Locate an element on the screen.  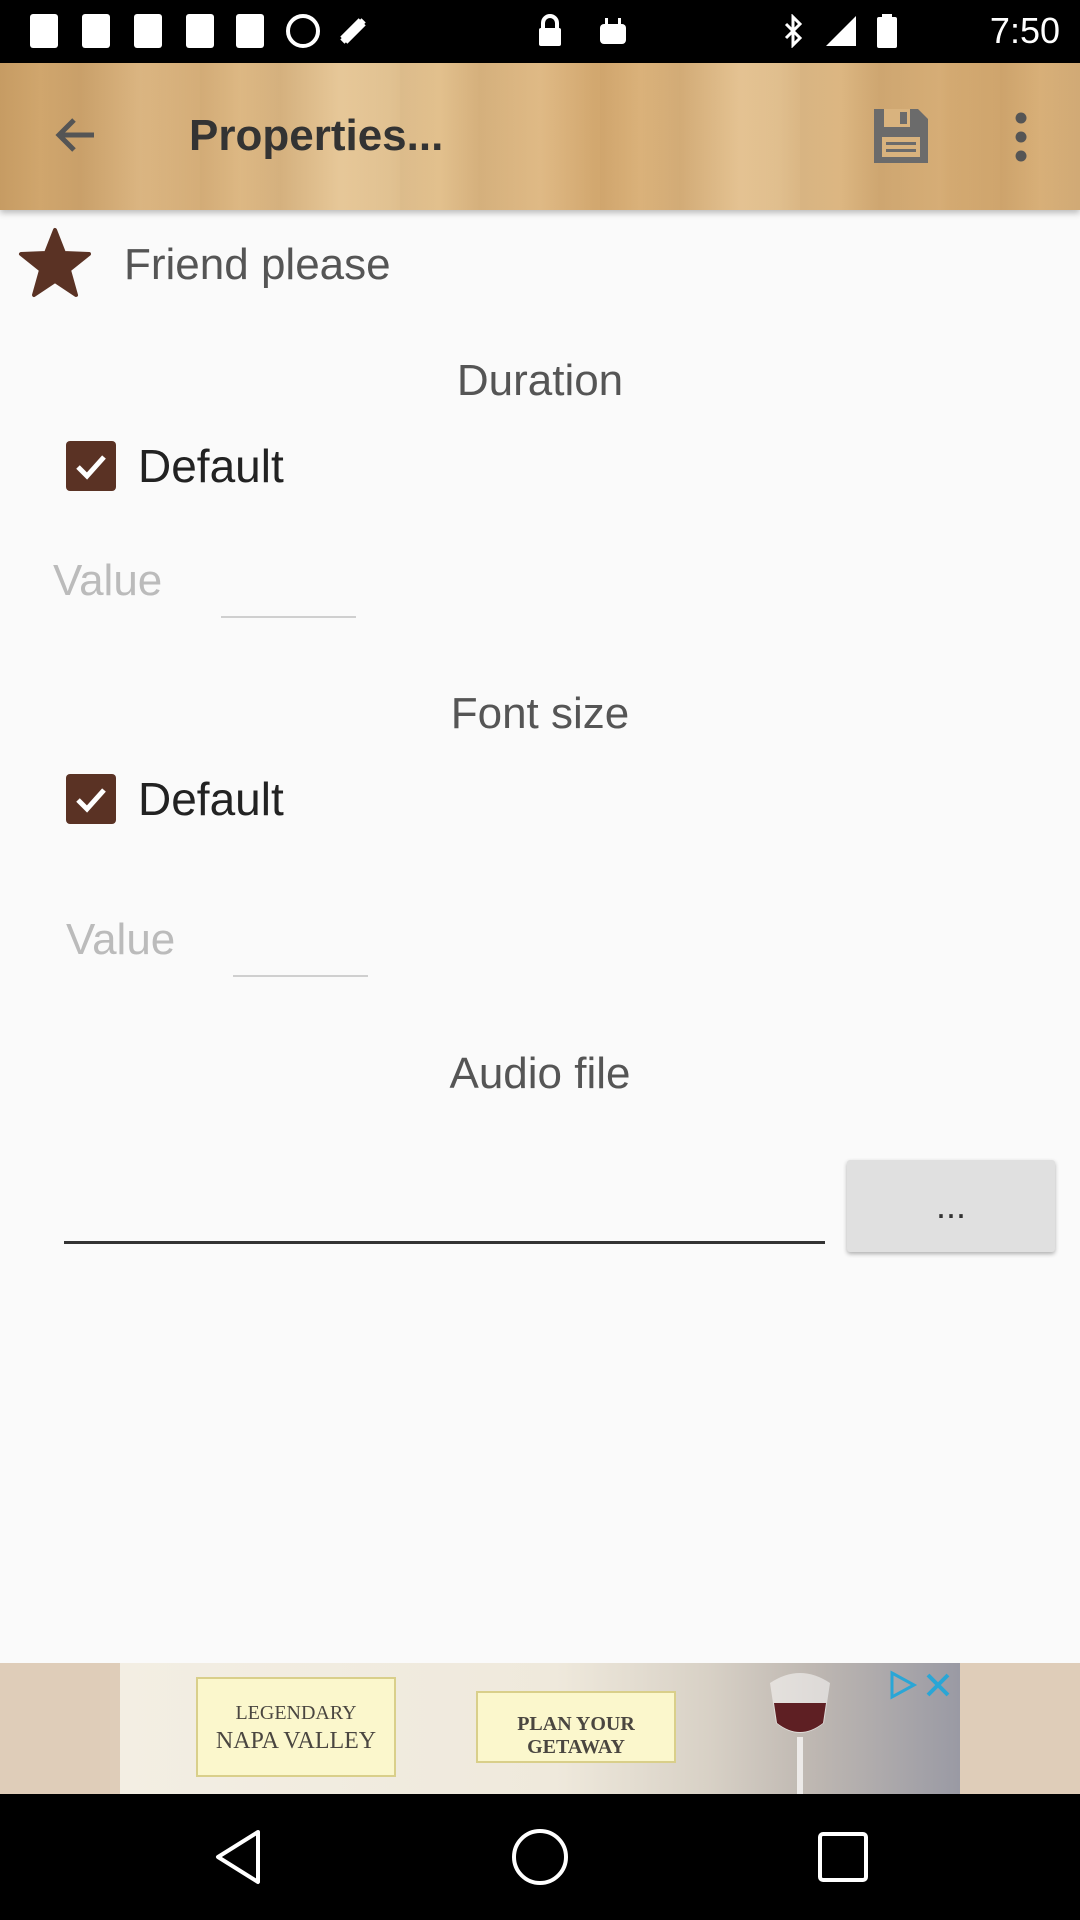
recents-nav-icon is located at coordinates (843, 1857).